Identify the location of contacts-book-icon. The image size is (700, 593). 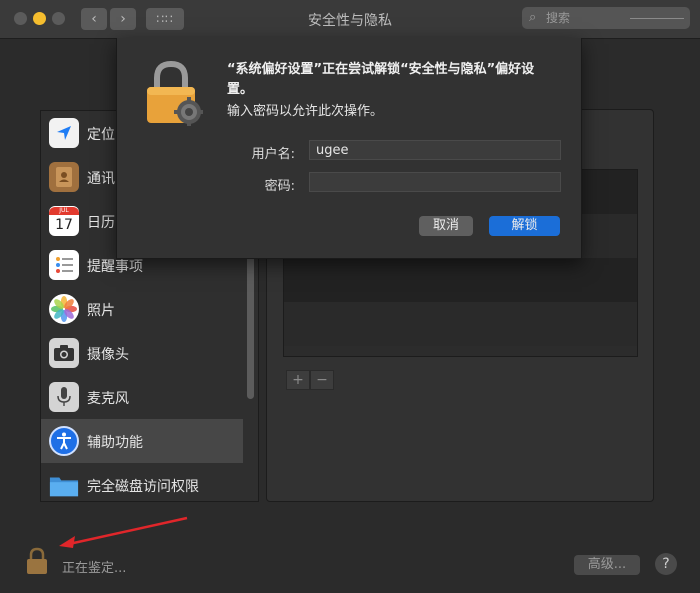
(64, 177).